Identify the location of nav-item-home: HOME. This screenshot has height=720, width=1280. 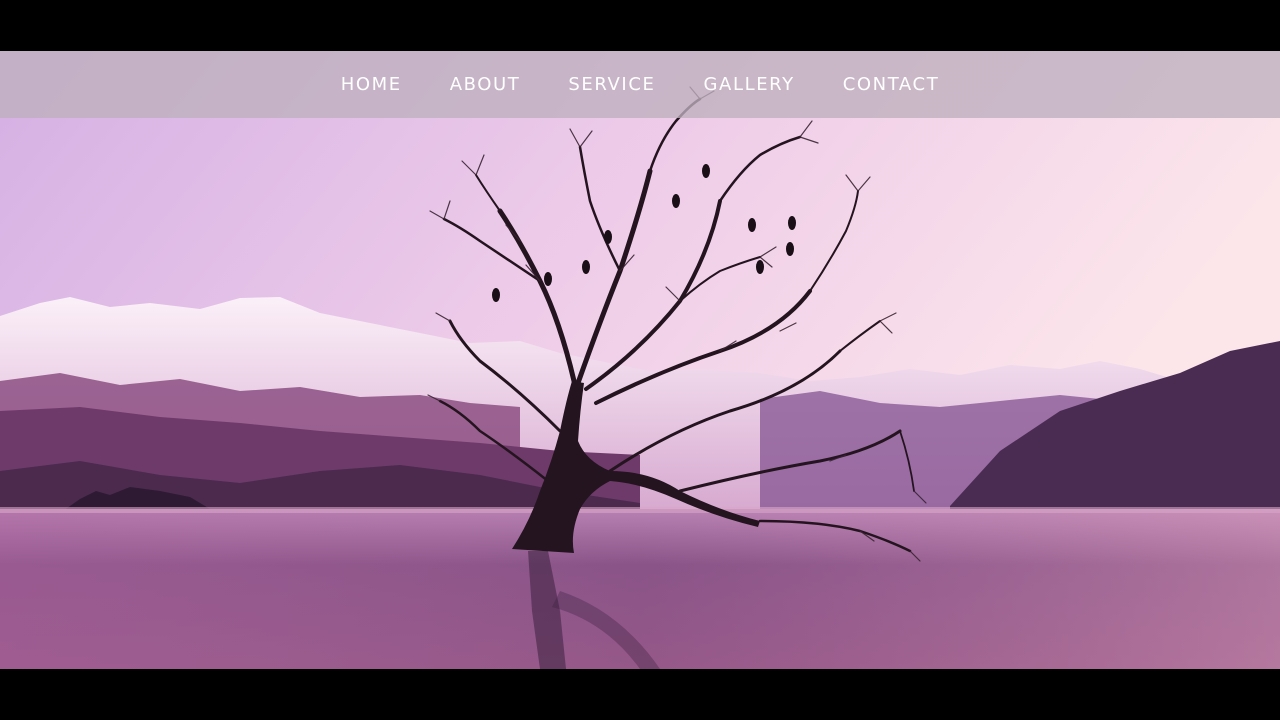
(371, 84).